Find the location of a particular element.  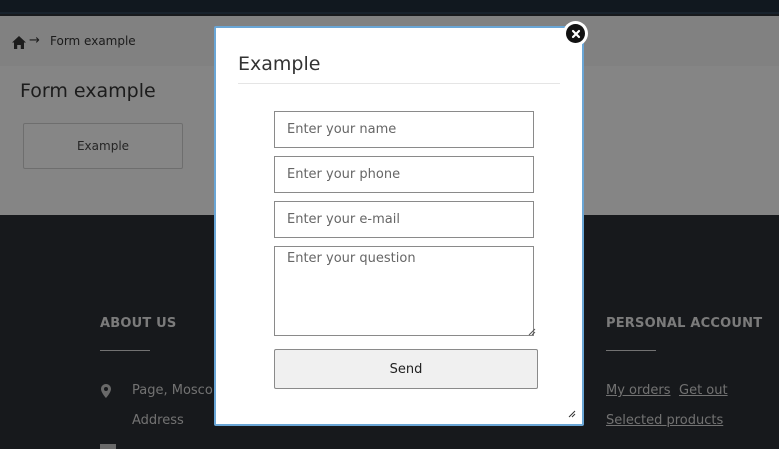

phone-input is located at coordinates (404, 174).